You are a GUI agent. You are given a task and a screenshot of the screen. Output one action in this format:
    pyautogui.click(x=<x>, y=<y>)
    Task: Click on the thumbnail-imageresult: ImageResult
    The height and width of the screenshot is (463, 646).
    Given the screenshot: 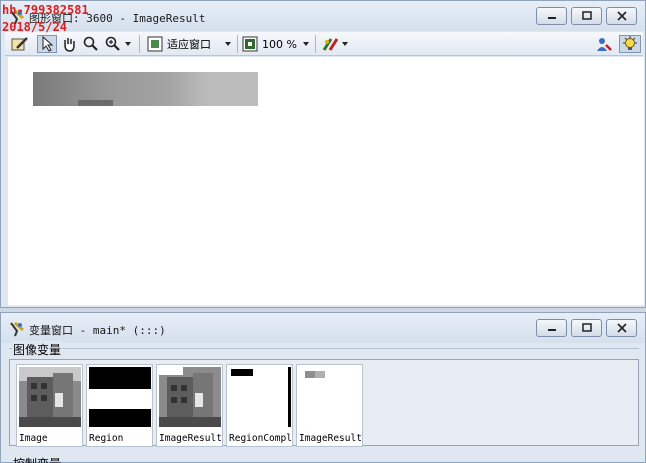 What is the action you would take?
    pyautogui.click(x=189, y=405)
    